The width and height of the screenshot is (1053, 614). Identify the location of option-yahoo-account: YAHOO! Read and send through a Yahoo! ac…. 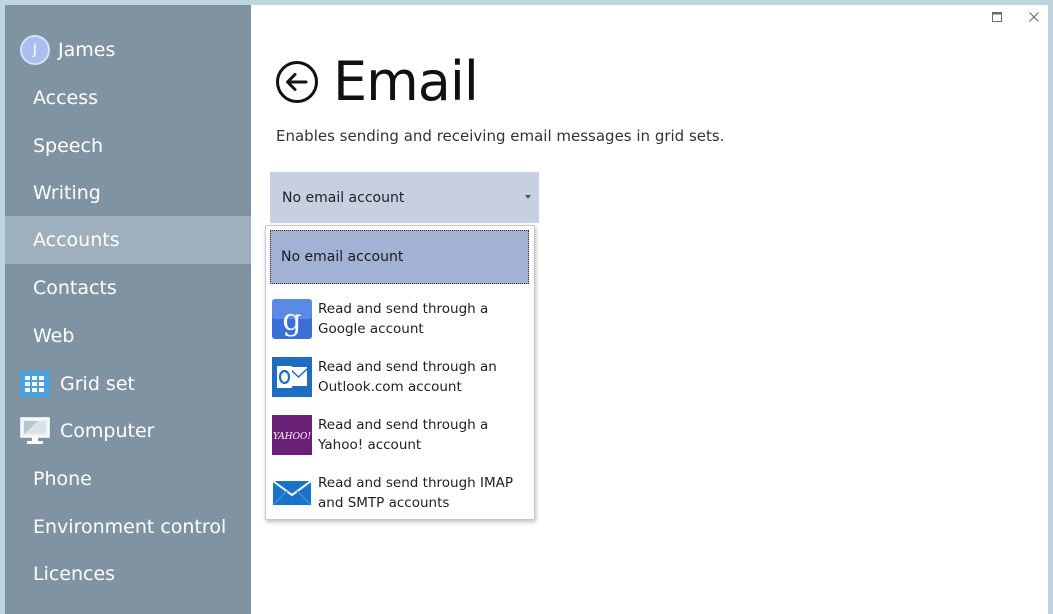
(401, 435).